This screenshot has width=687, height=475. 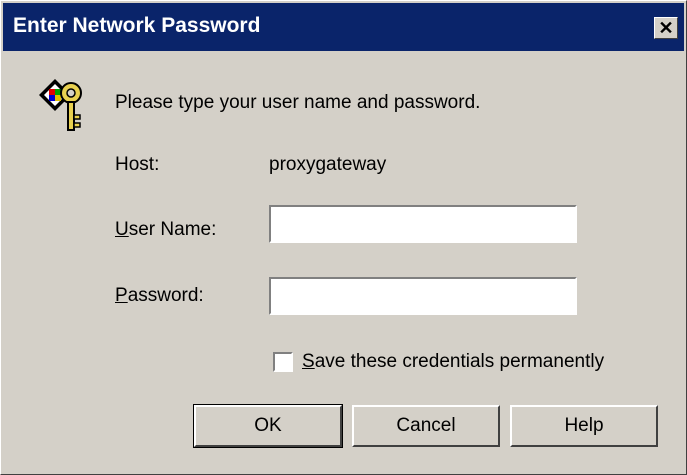 What do you see at coordinates (328, 164) in the screenshot?
I see `host-value: proxygateway` at bounding box center [328, 164].